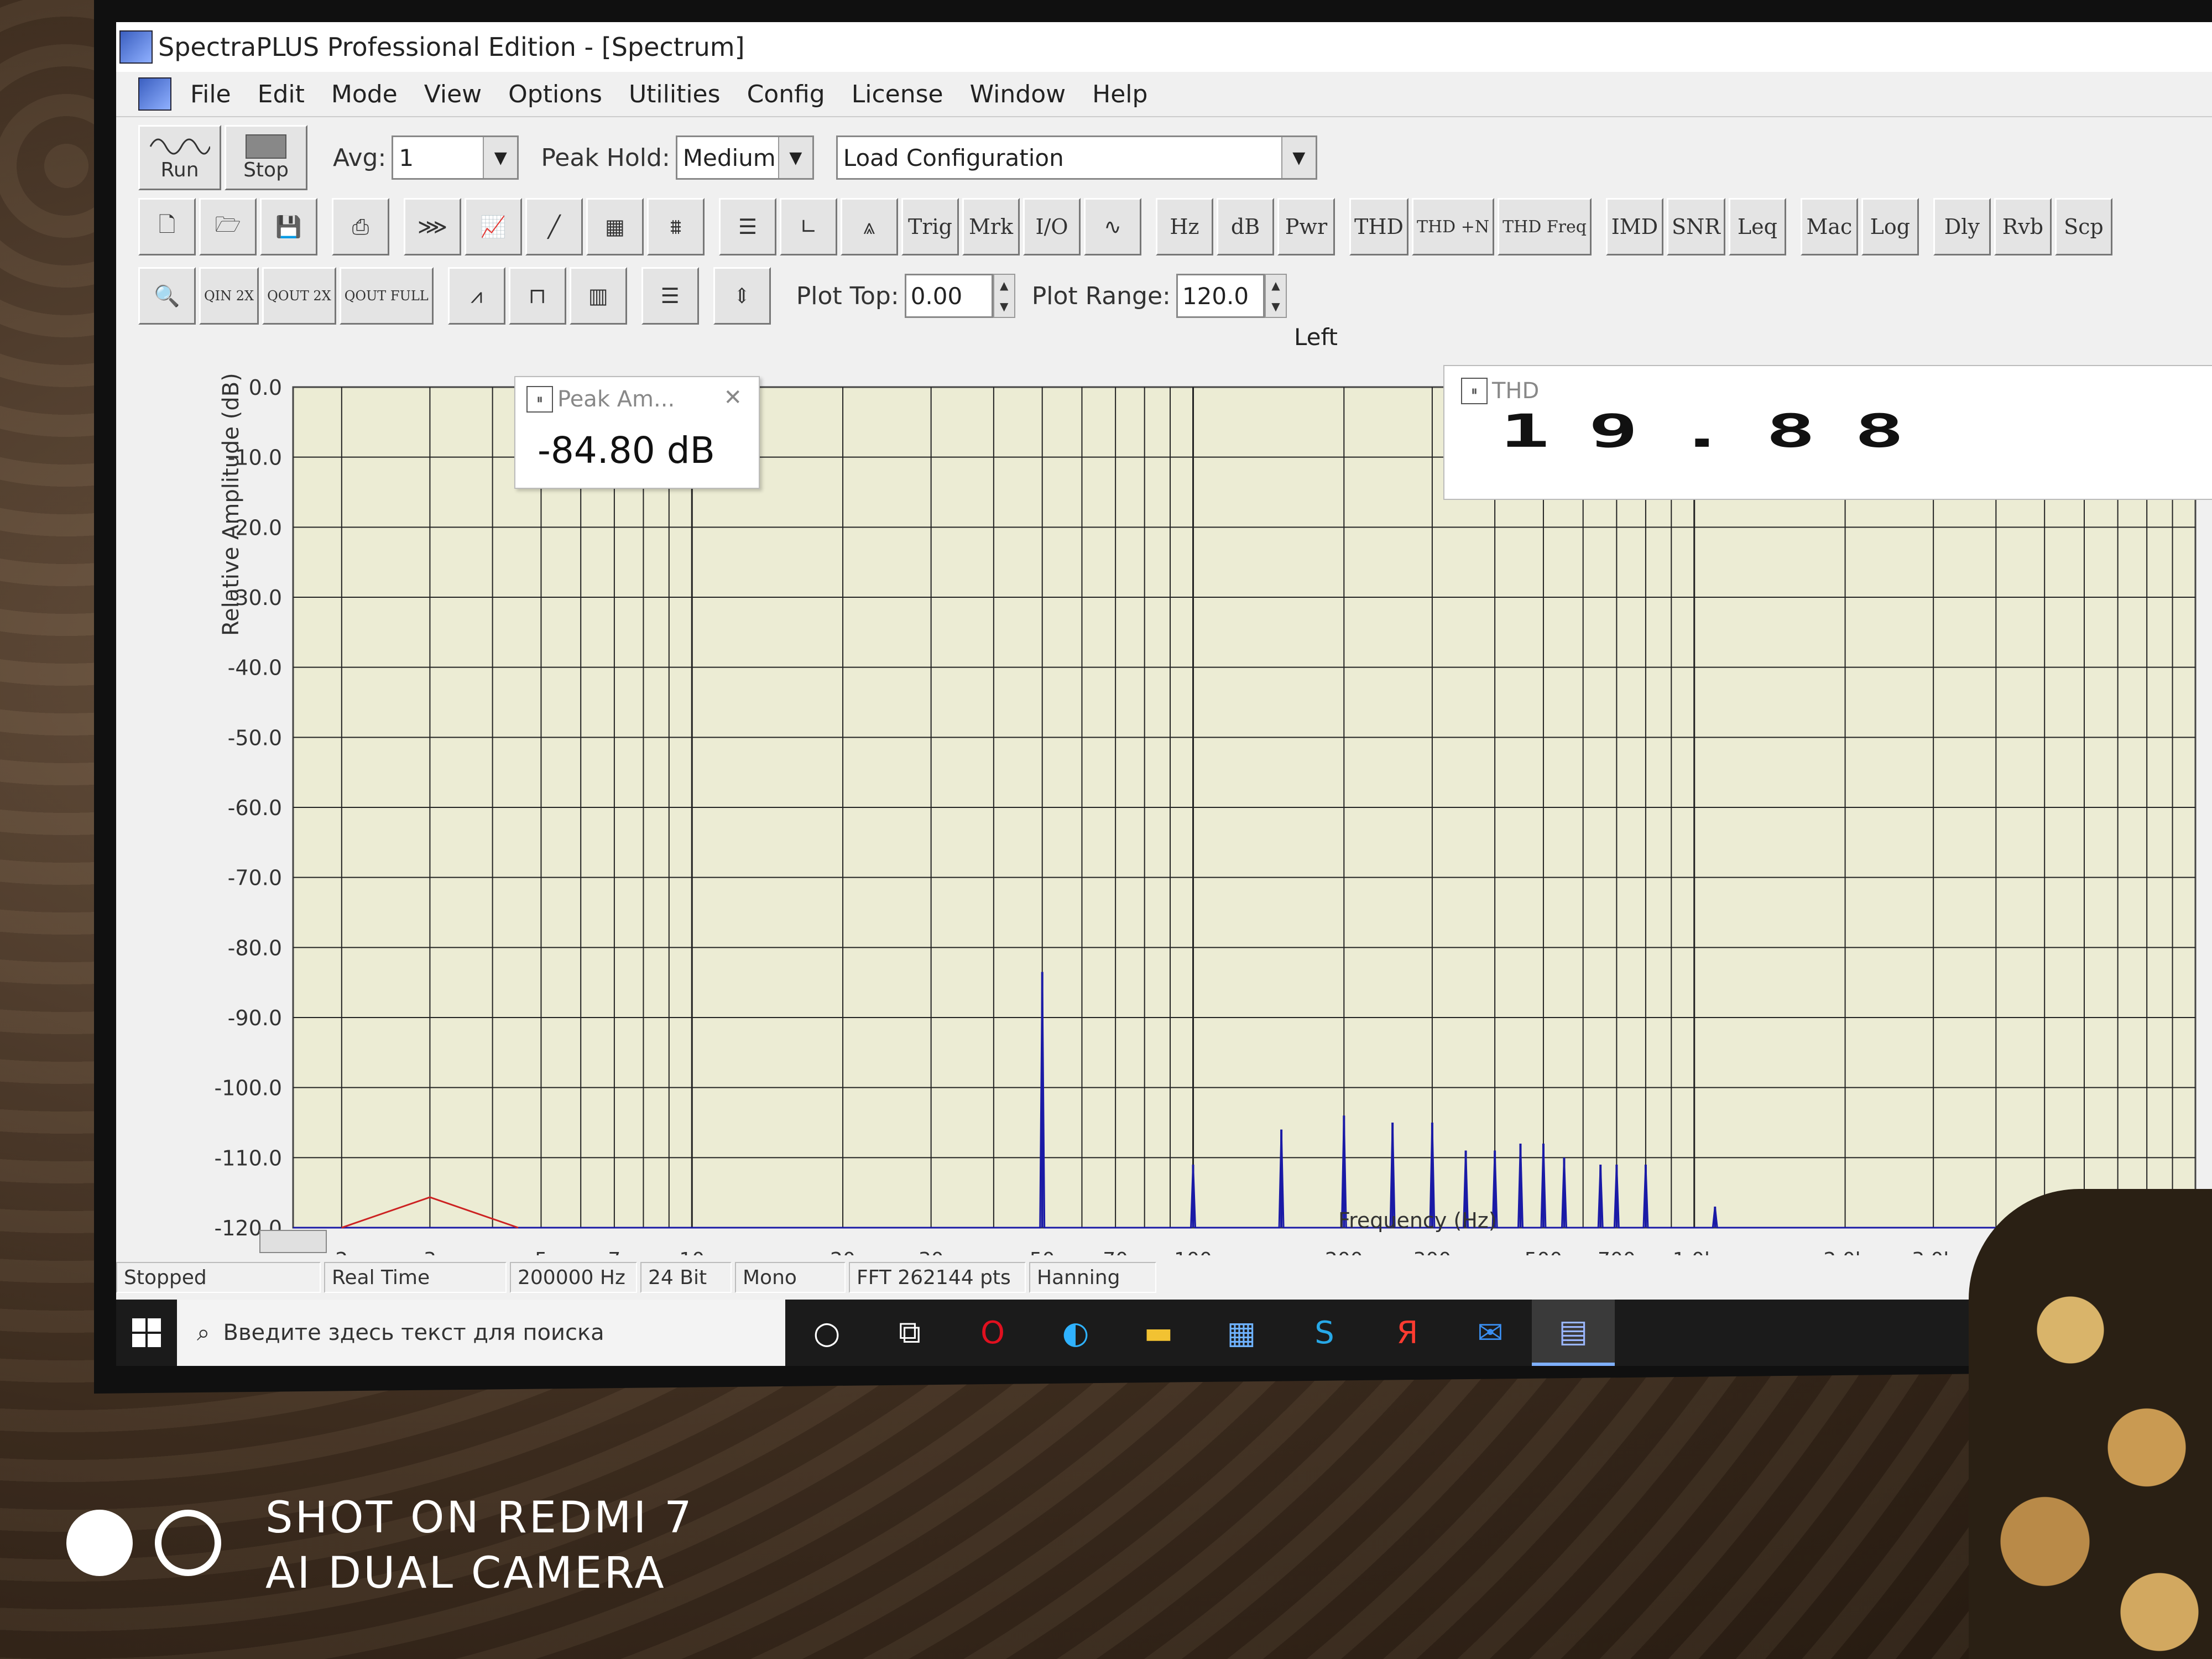 This screenshot has width=2212, height=1659. I want to click on scp-button: Scp, so click(2083, 227).